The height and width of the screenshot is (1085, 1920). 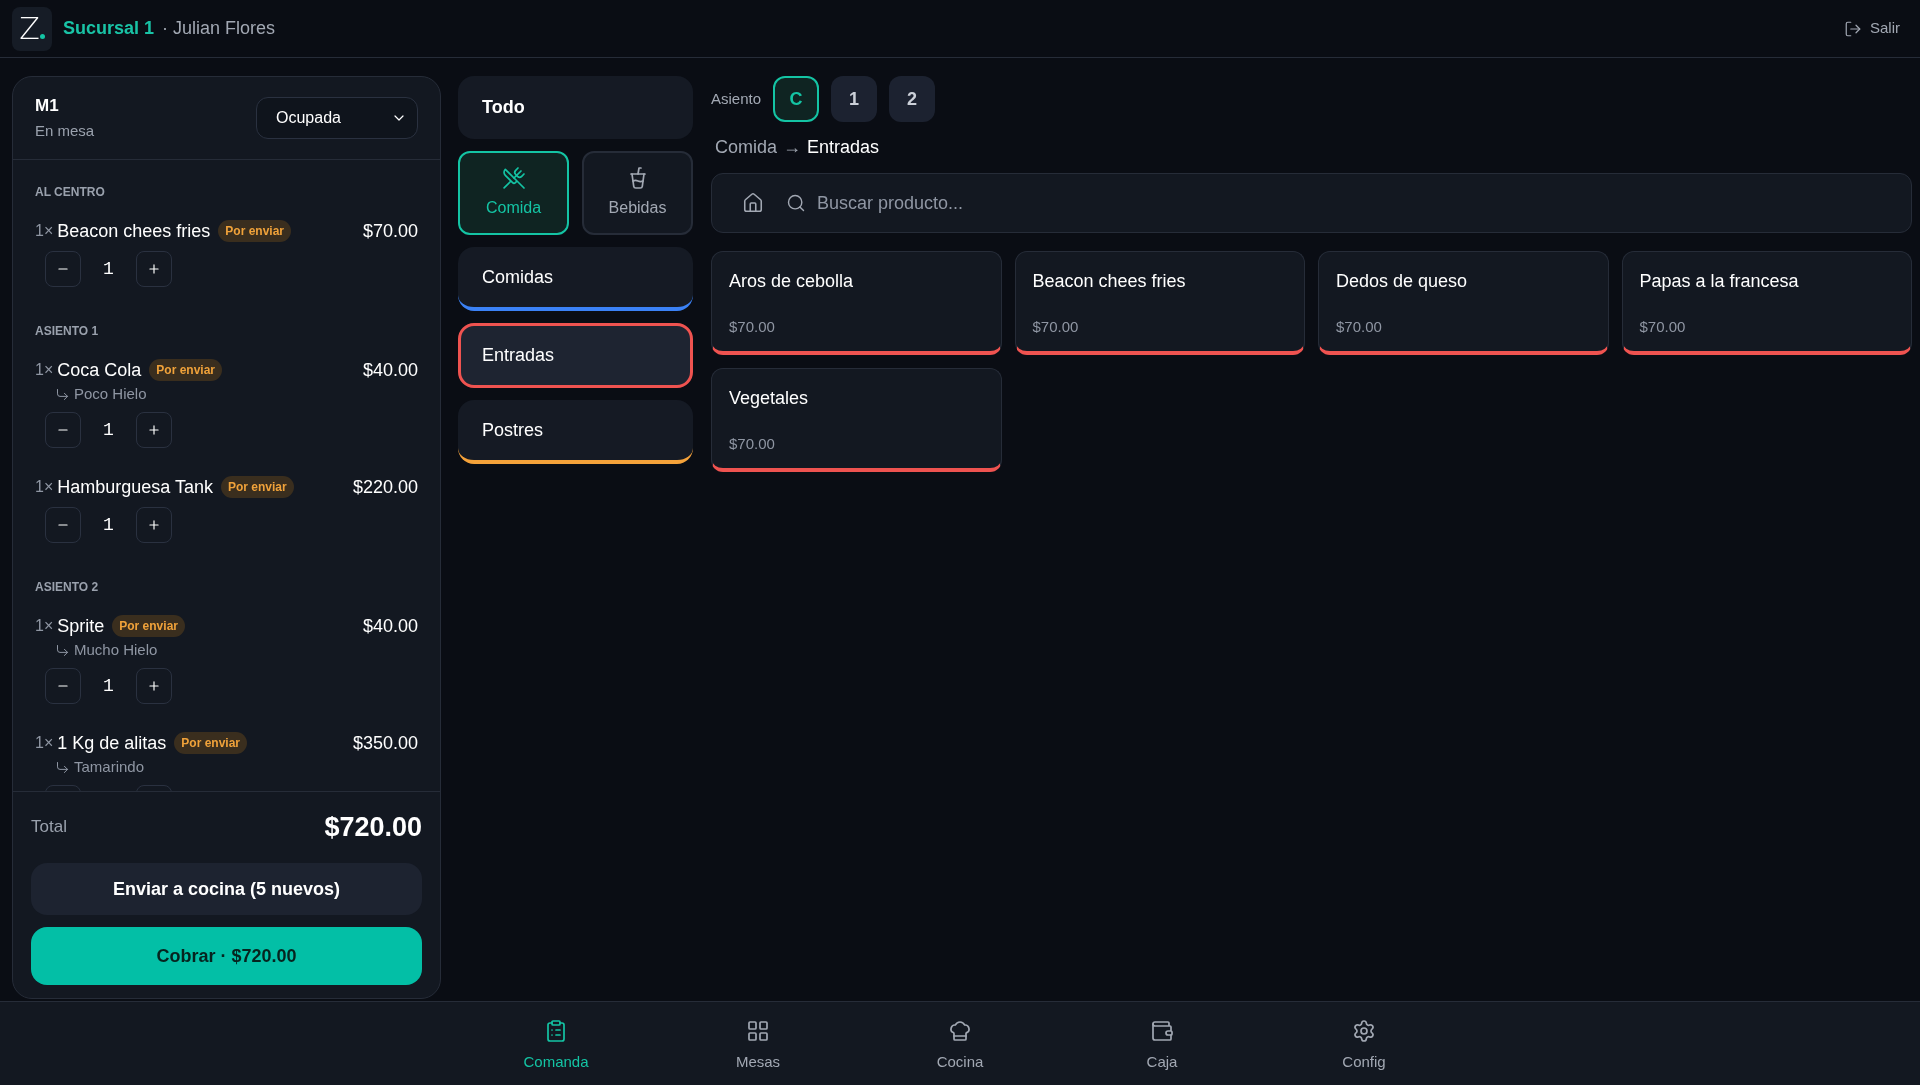 I want to click on seat-button: 1, so click(x=854, y=99).